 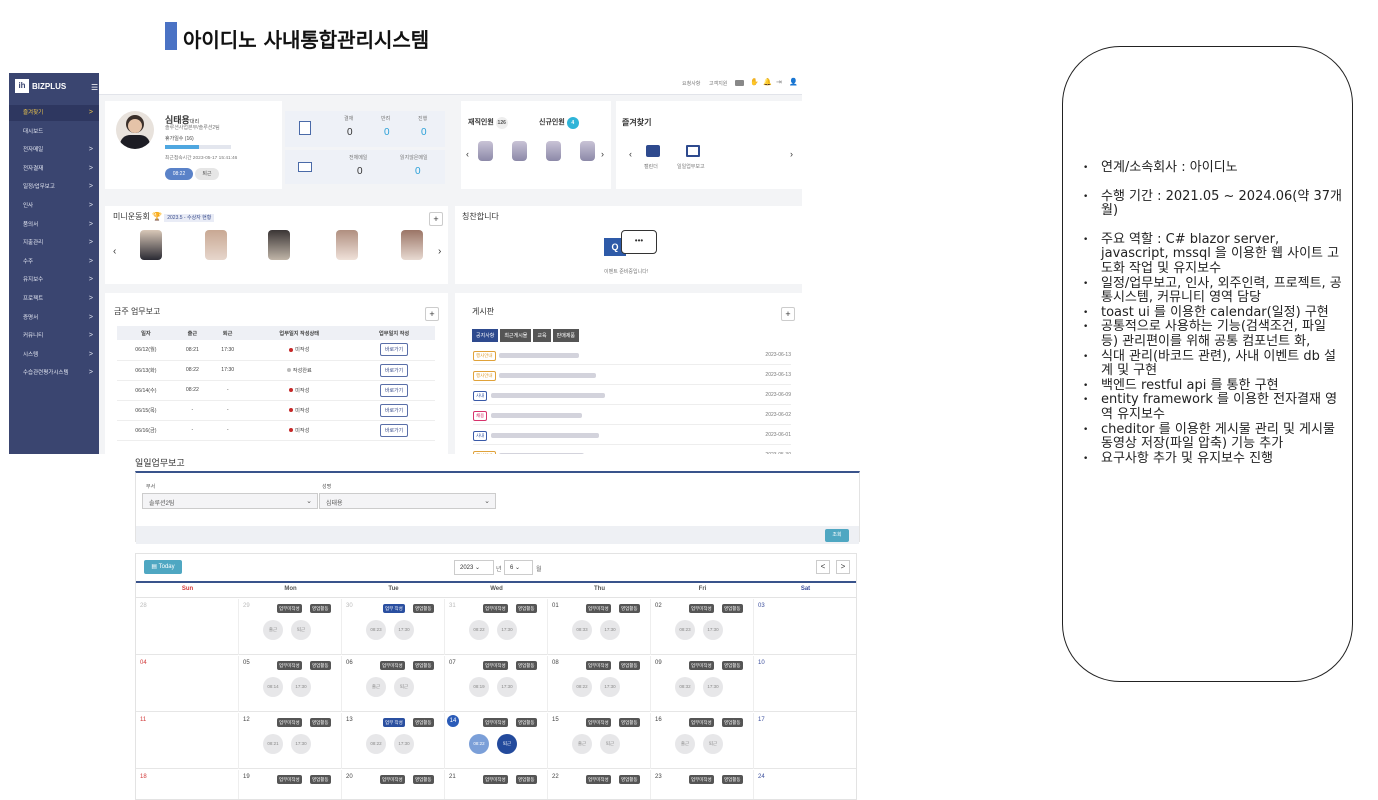 I want to click on calendar-day: 23 업무미작성 영업활동, so click(x=702, y=784).